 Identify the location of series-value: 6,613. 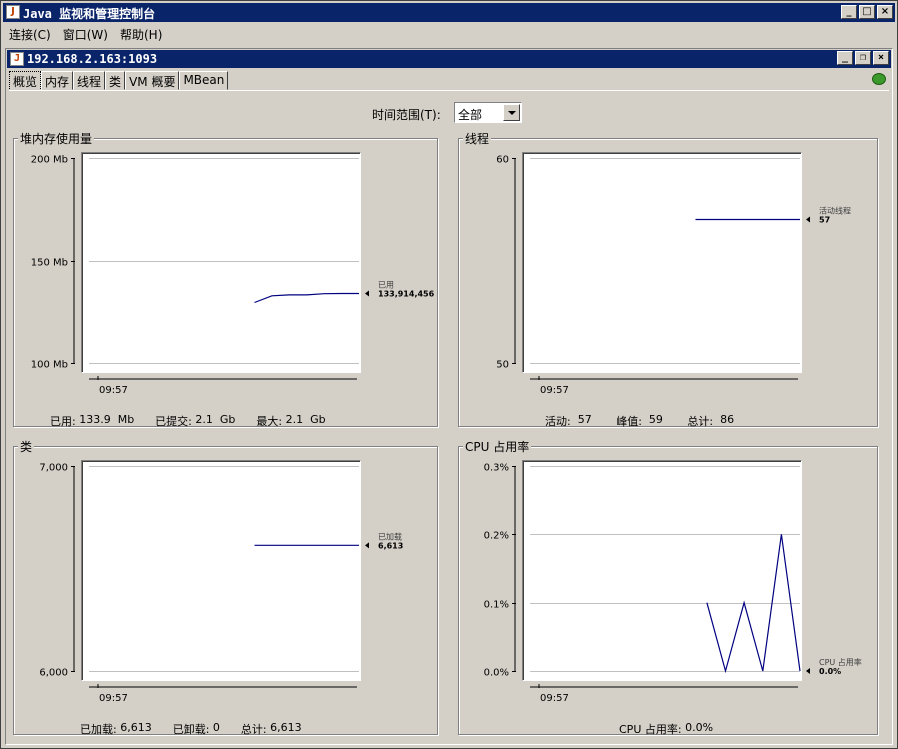
(390, 545).